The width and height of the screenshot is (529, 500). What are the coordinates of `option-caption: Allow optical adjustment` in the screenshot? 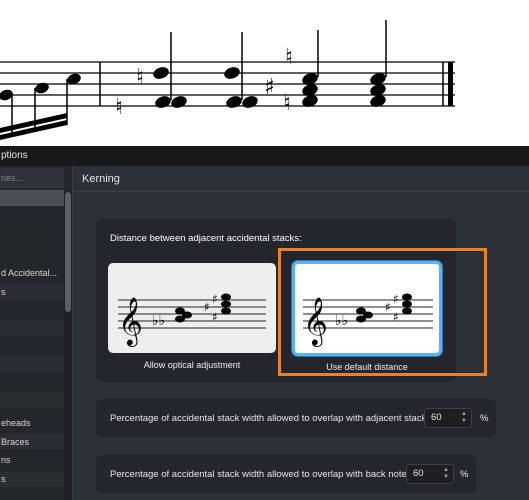 It's located at (192, 365).